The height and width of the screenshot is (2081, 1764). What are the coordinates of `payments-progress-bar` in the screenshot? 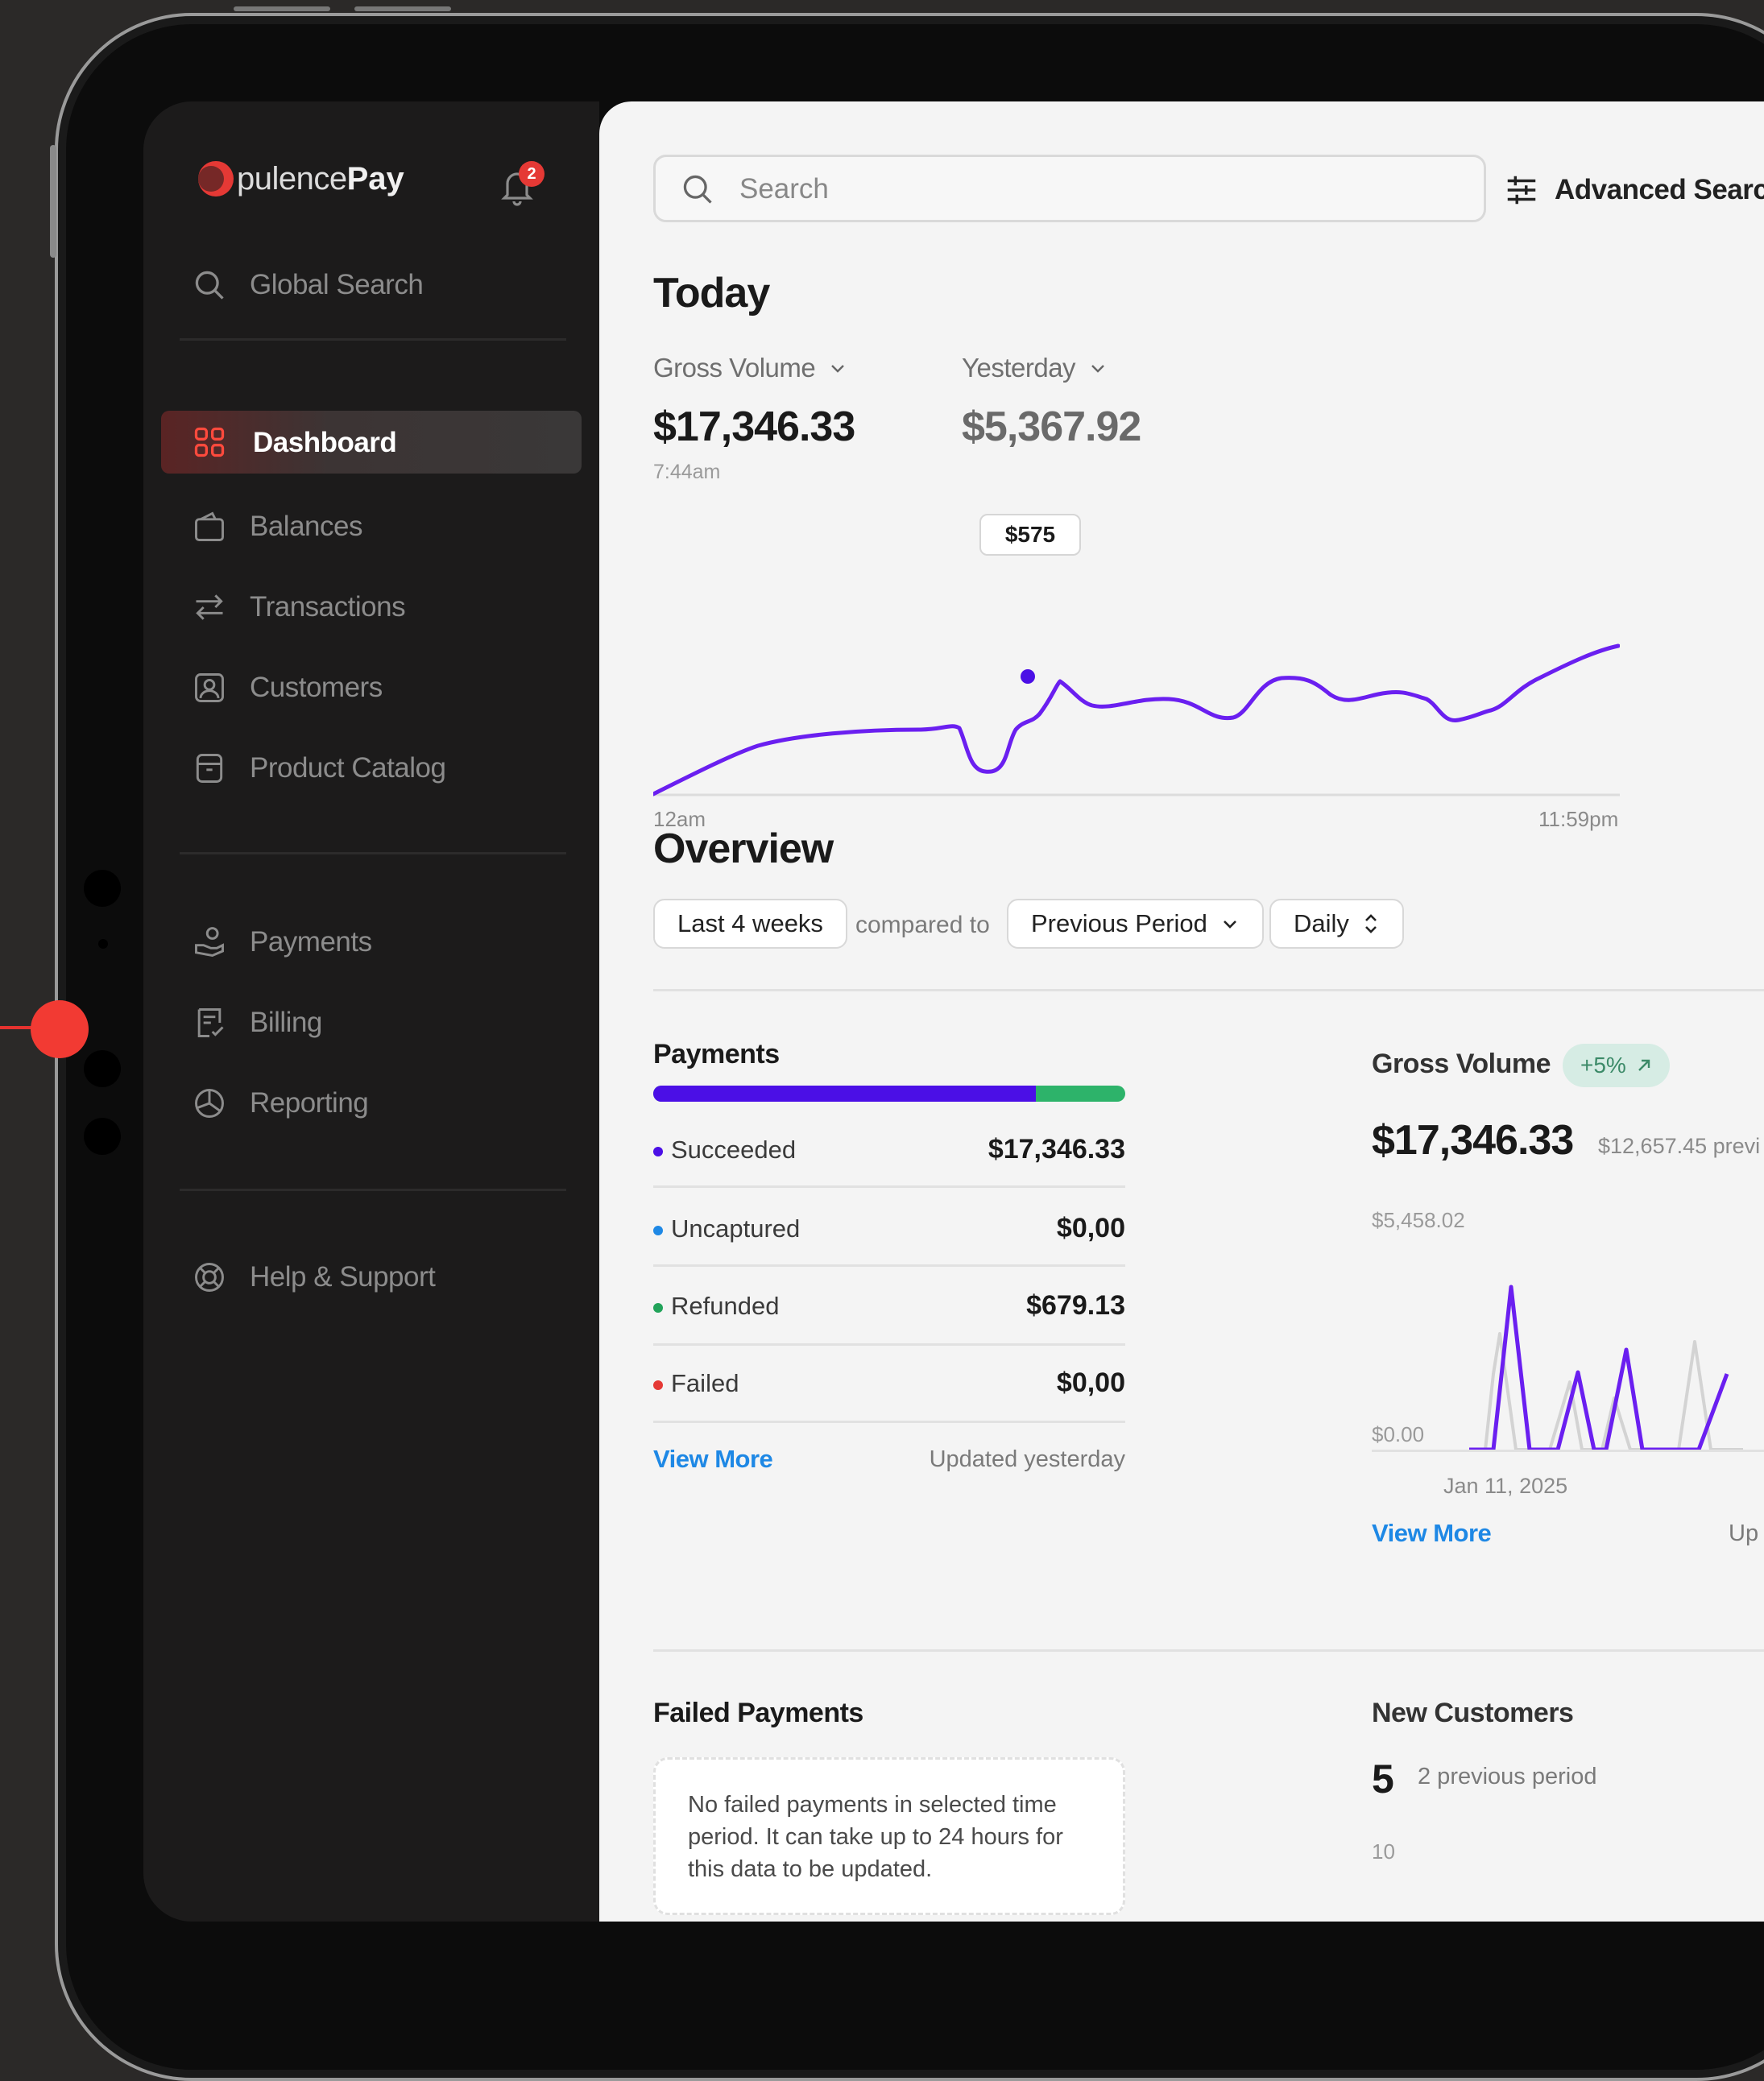 It's located at (889, 1094).